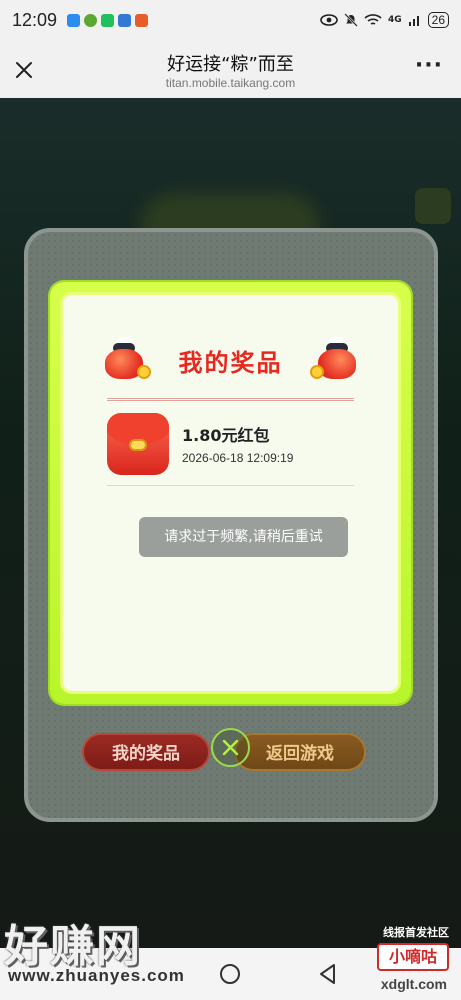  I want to click on background-decoration, so click(433, 206).